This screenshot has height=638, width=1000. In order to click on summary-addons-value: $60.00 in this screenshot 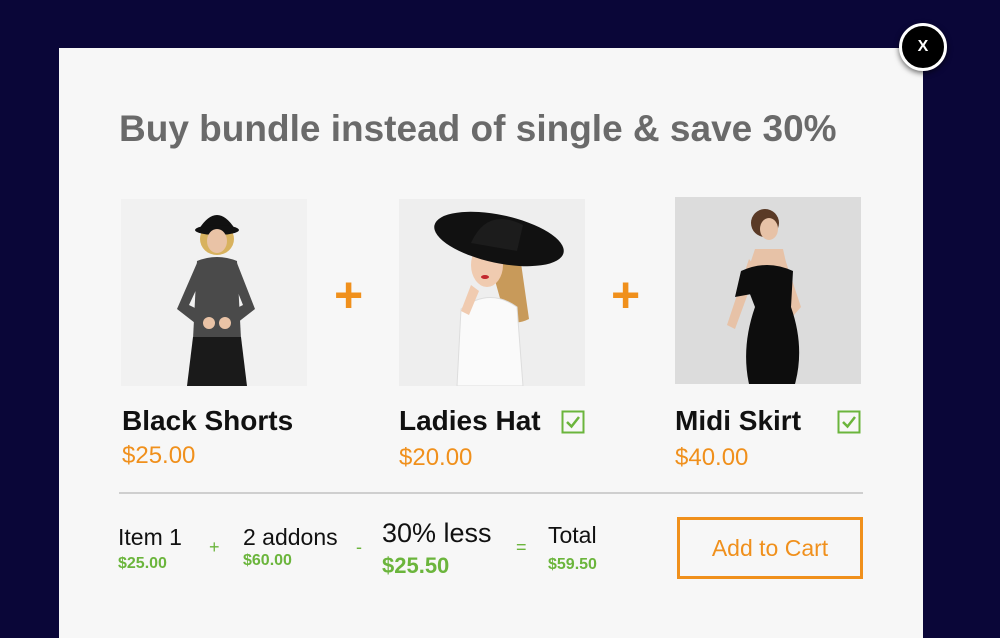, I will do `click(267, 560)`.